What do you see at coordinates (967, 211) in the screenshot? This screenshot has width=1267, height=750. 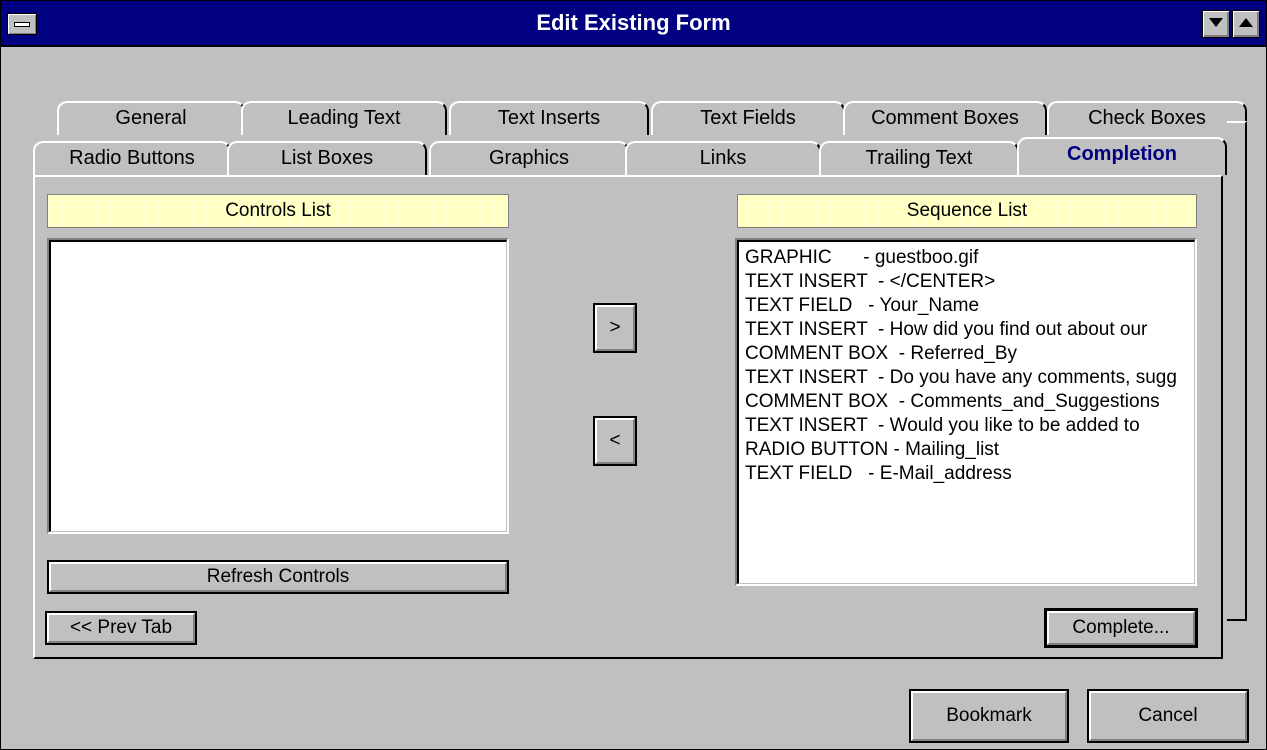 I see `sequence-list-header: Sequence List` at bounding box center [967, 211].